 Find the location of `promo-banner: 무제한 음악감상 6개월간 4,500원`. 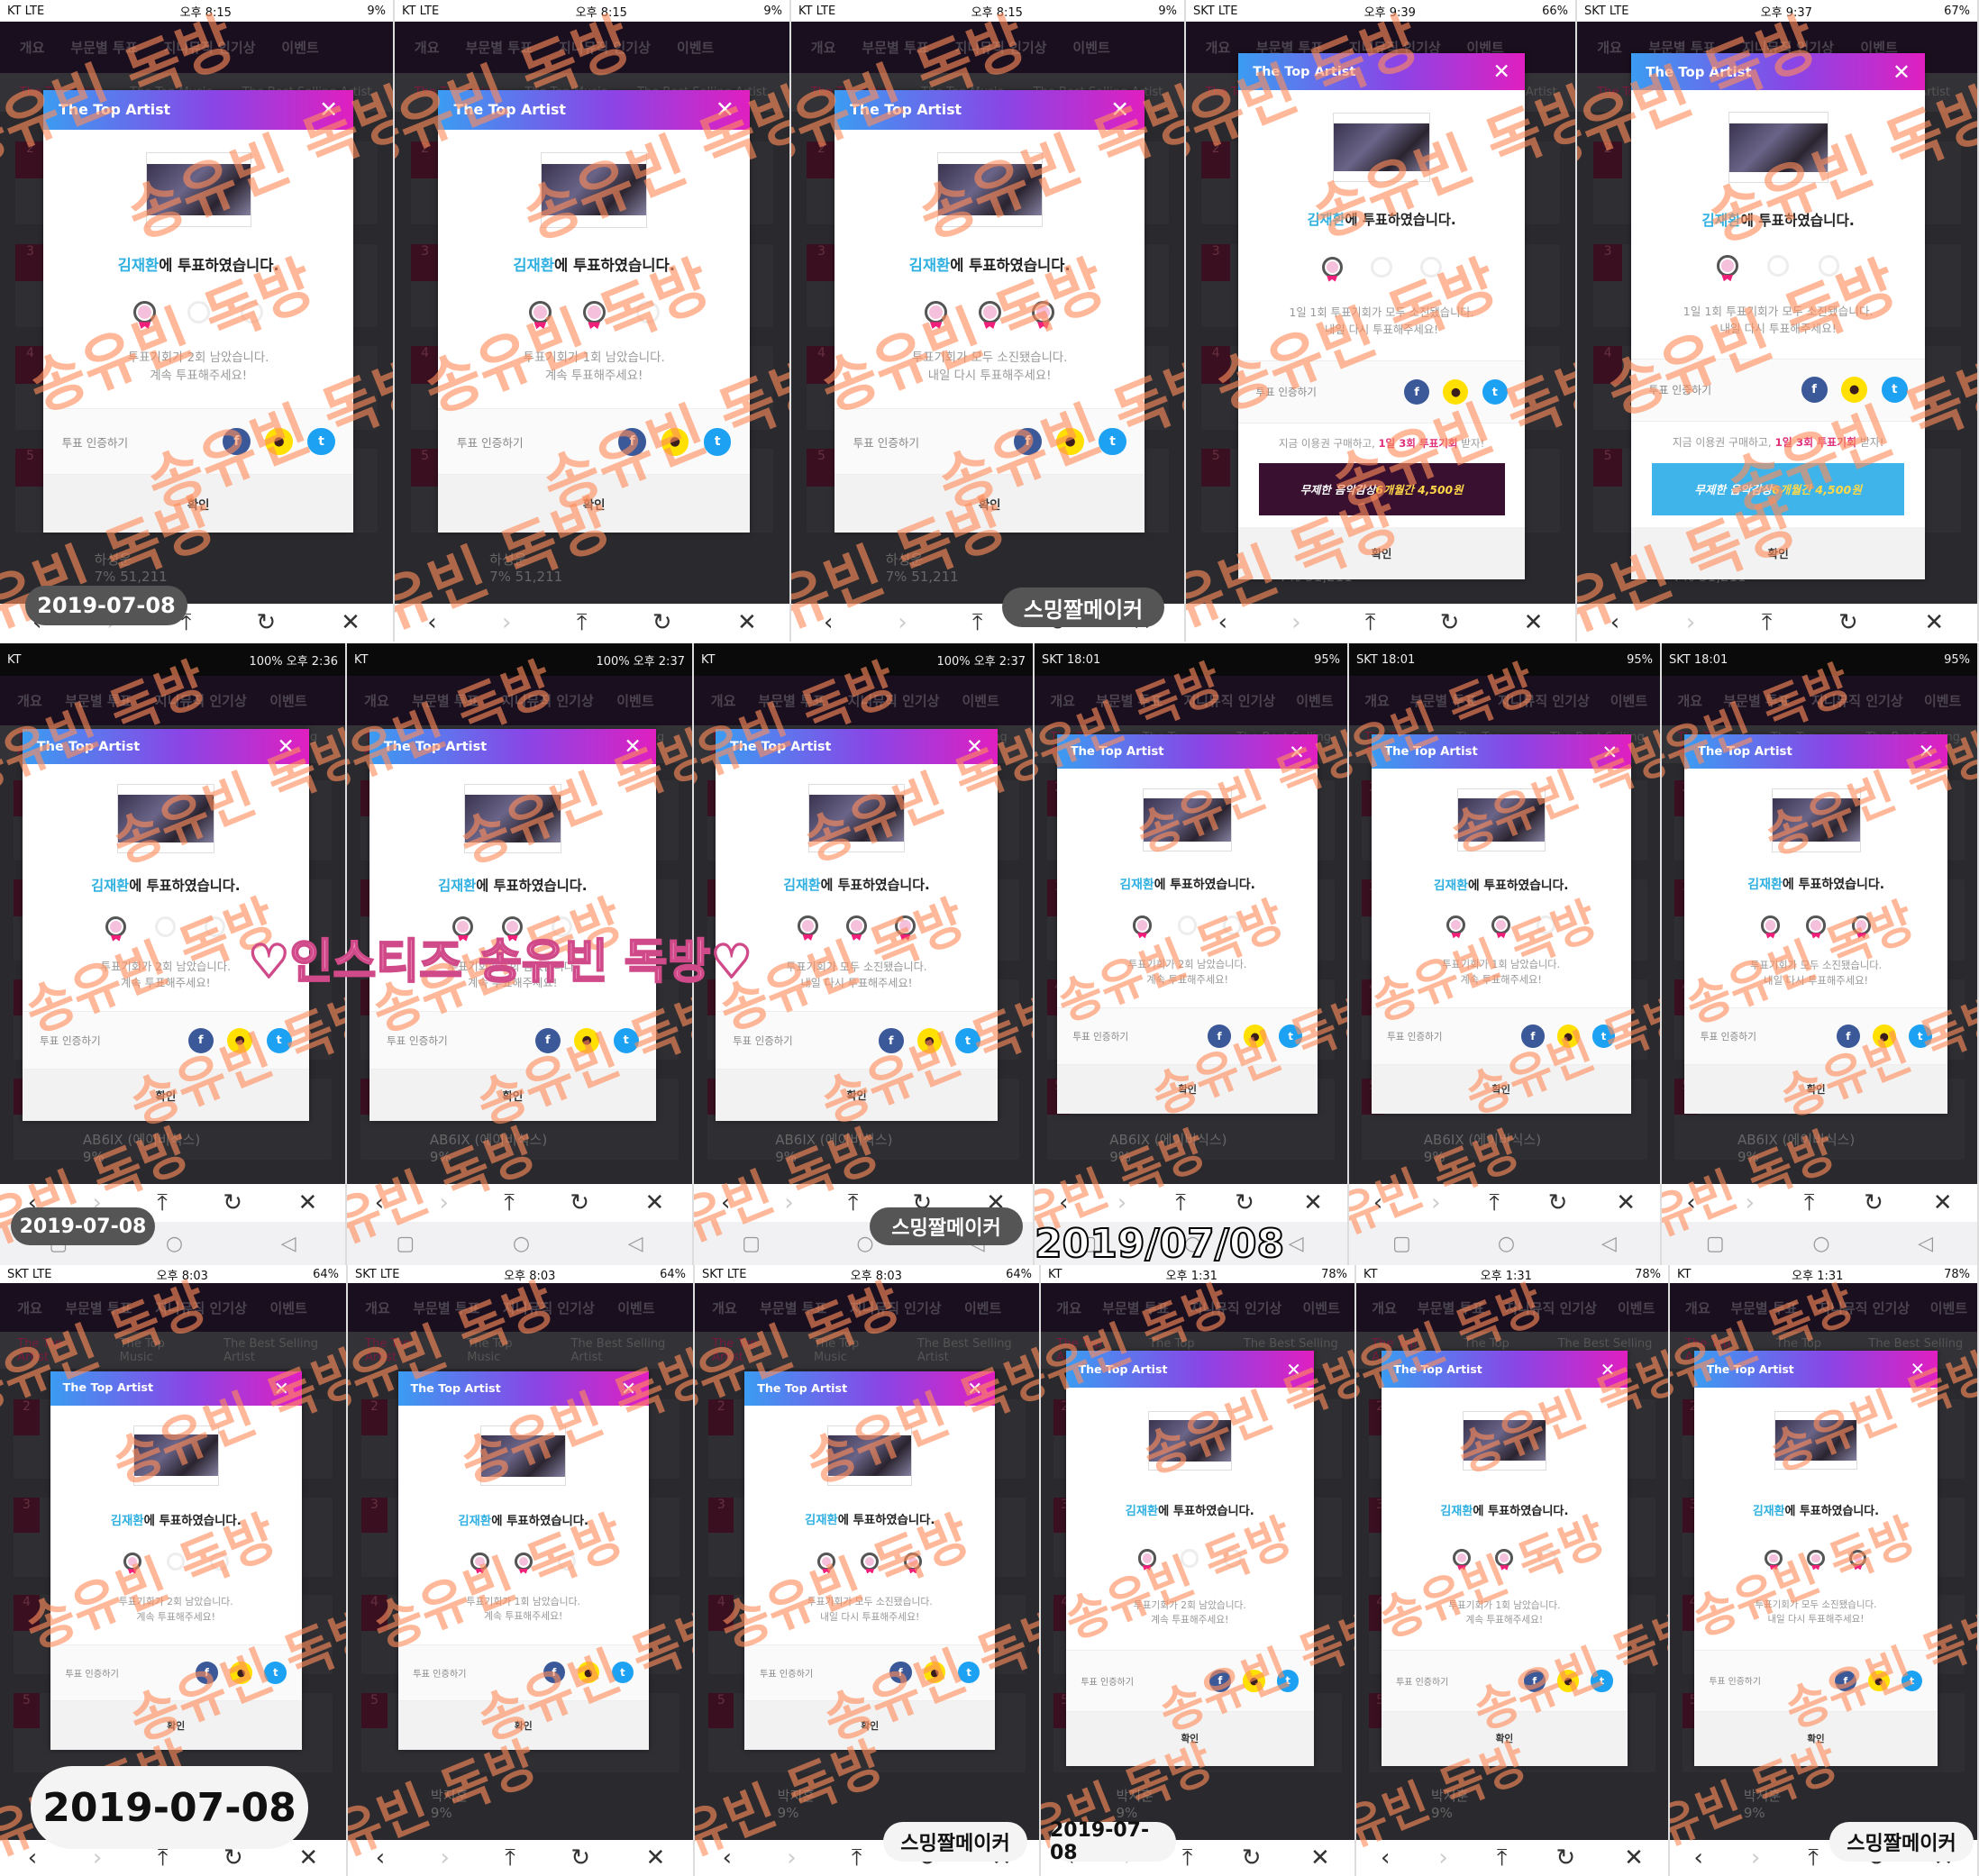

promo-banner: 무제한 음악감상 6개월간 4,500원 is located at coordinates (1778, 488).